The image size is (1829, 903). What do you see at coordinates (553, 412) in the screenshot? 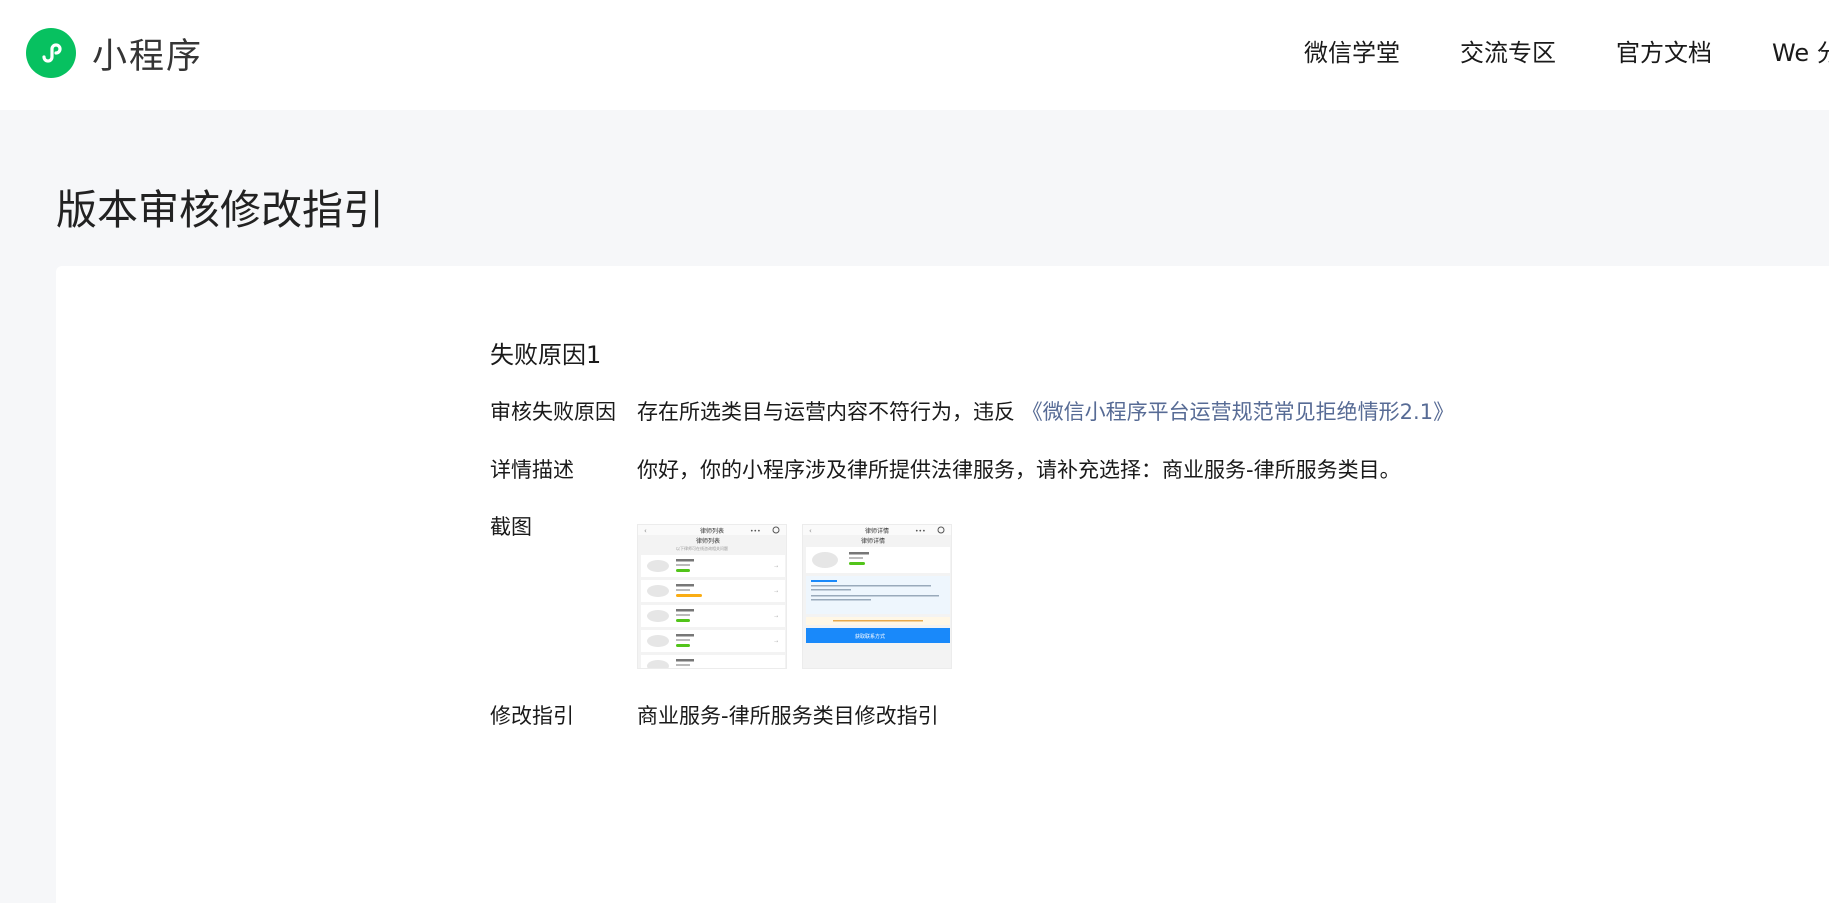
I see `reason-label: 审核失败原因` at bounding box center [553, 412].